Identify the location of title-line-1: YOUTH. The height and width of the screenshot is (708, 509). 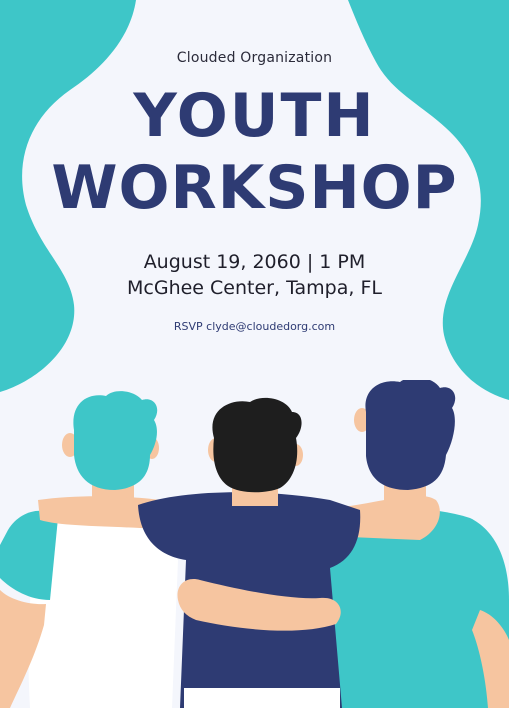
(254, 116).